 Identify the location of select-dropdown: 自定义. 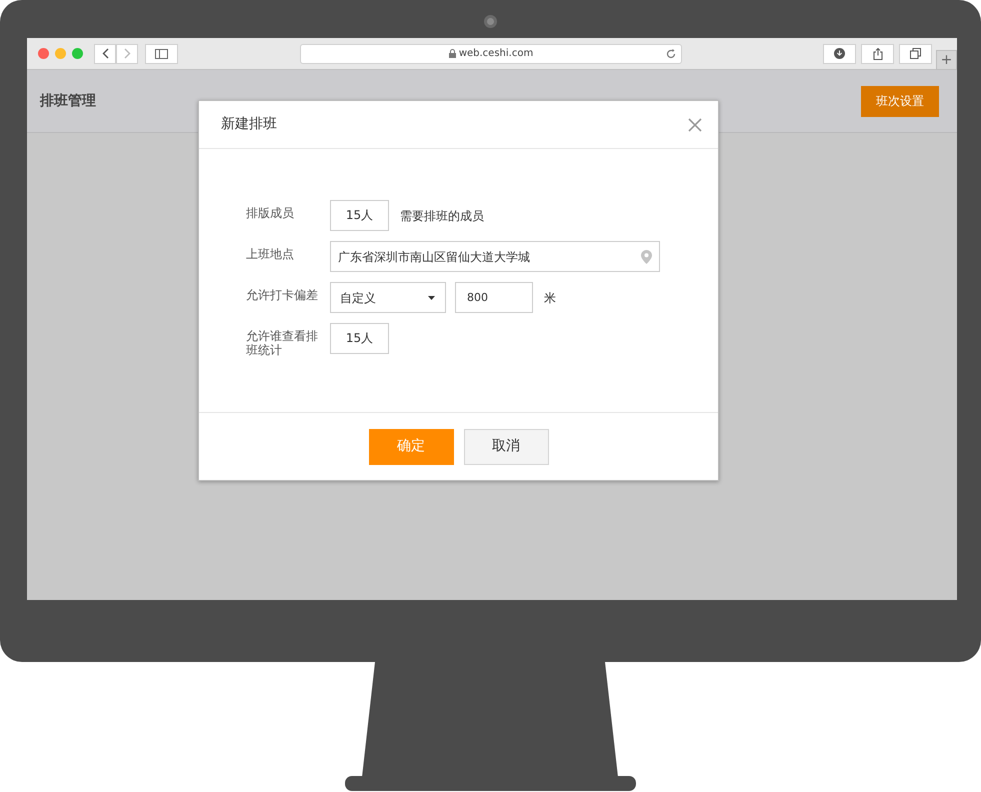
(388, 297).